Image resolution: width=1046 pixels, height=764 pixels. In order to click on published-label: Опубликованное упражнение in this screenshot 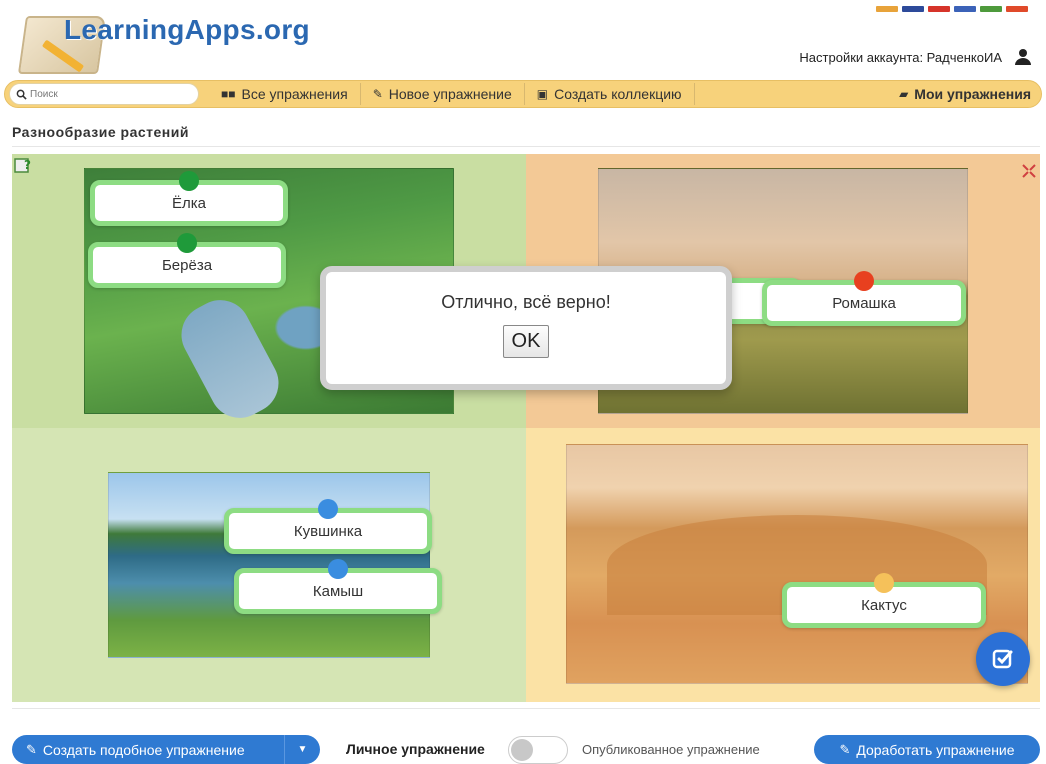, I will do `click(671, 749)`.